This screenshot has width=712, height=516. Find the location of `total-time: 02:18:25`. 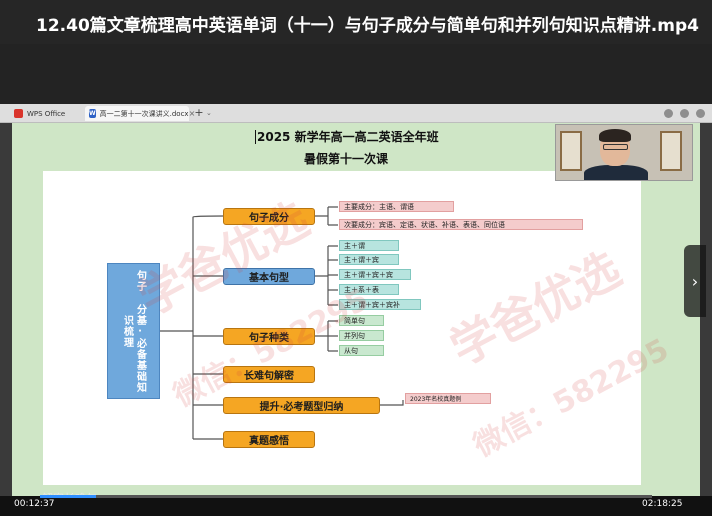

total-time: 02:18:25 is located at coordinates (662, 504).